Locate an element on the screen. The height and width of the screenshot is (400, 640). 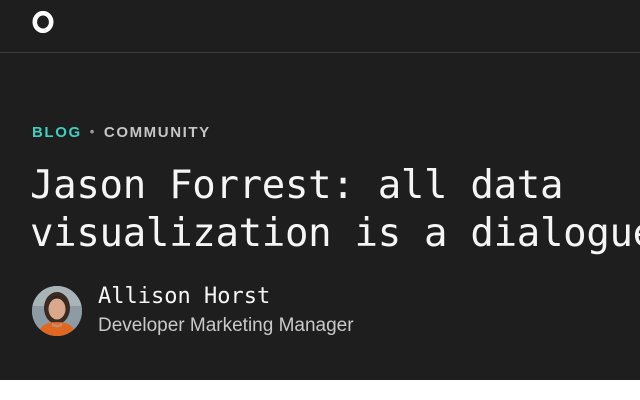
post-category-breadcrumb: BLOG • COMMUNITY is located at coordinates (121, 132).